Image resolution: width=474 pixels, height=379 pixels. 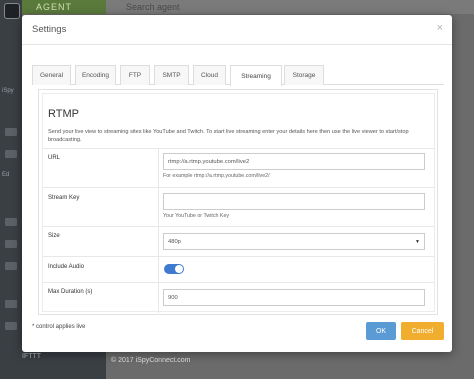 I want to click on toggle-knob, so click(x=179, y=269).